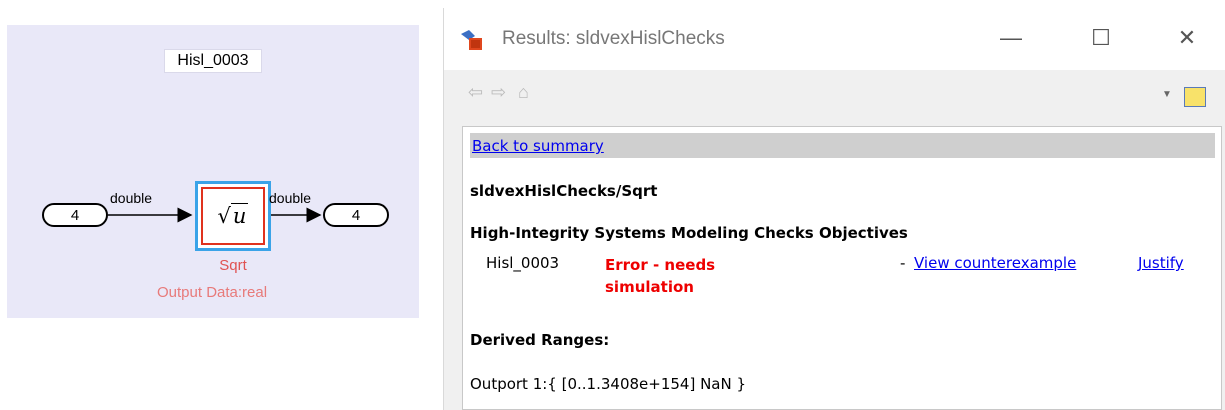  Describe the element at coordinates (1101, 38) in the screenshot. I see `maximize-button: ☐` at that location.